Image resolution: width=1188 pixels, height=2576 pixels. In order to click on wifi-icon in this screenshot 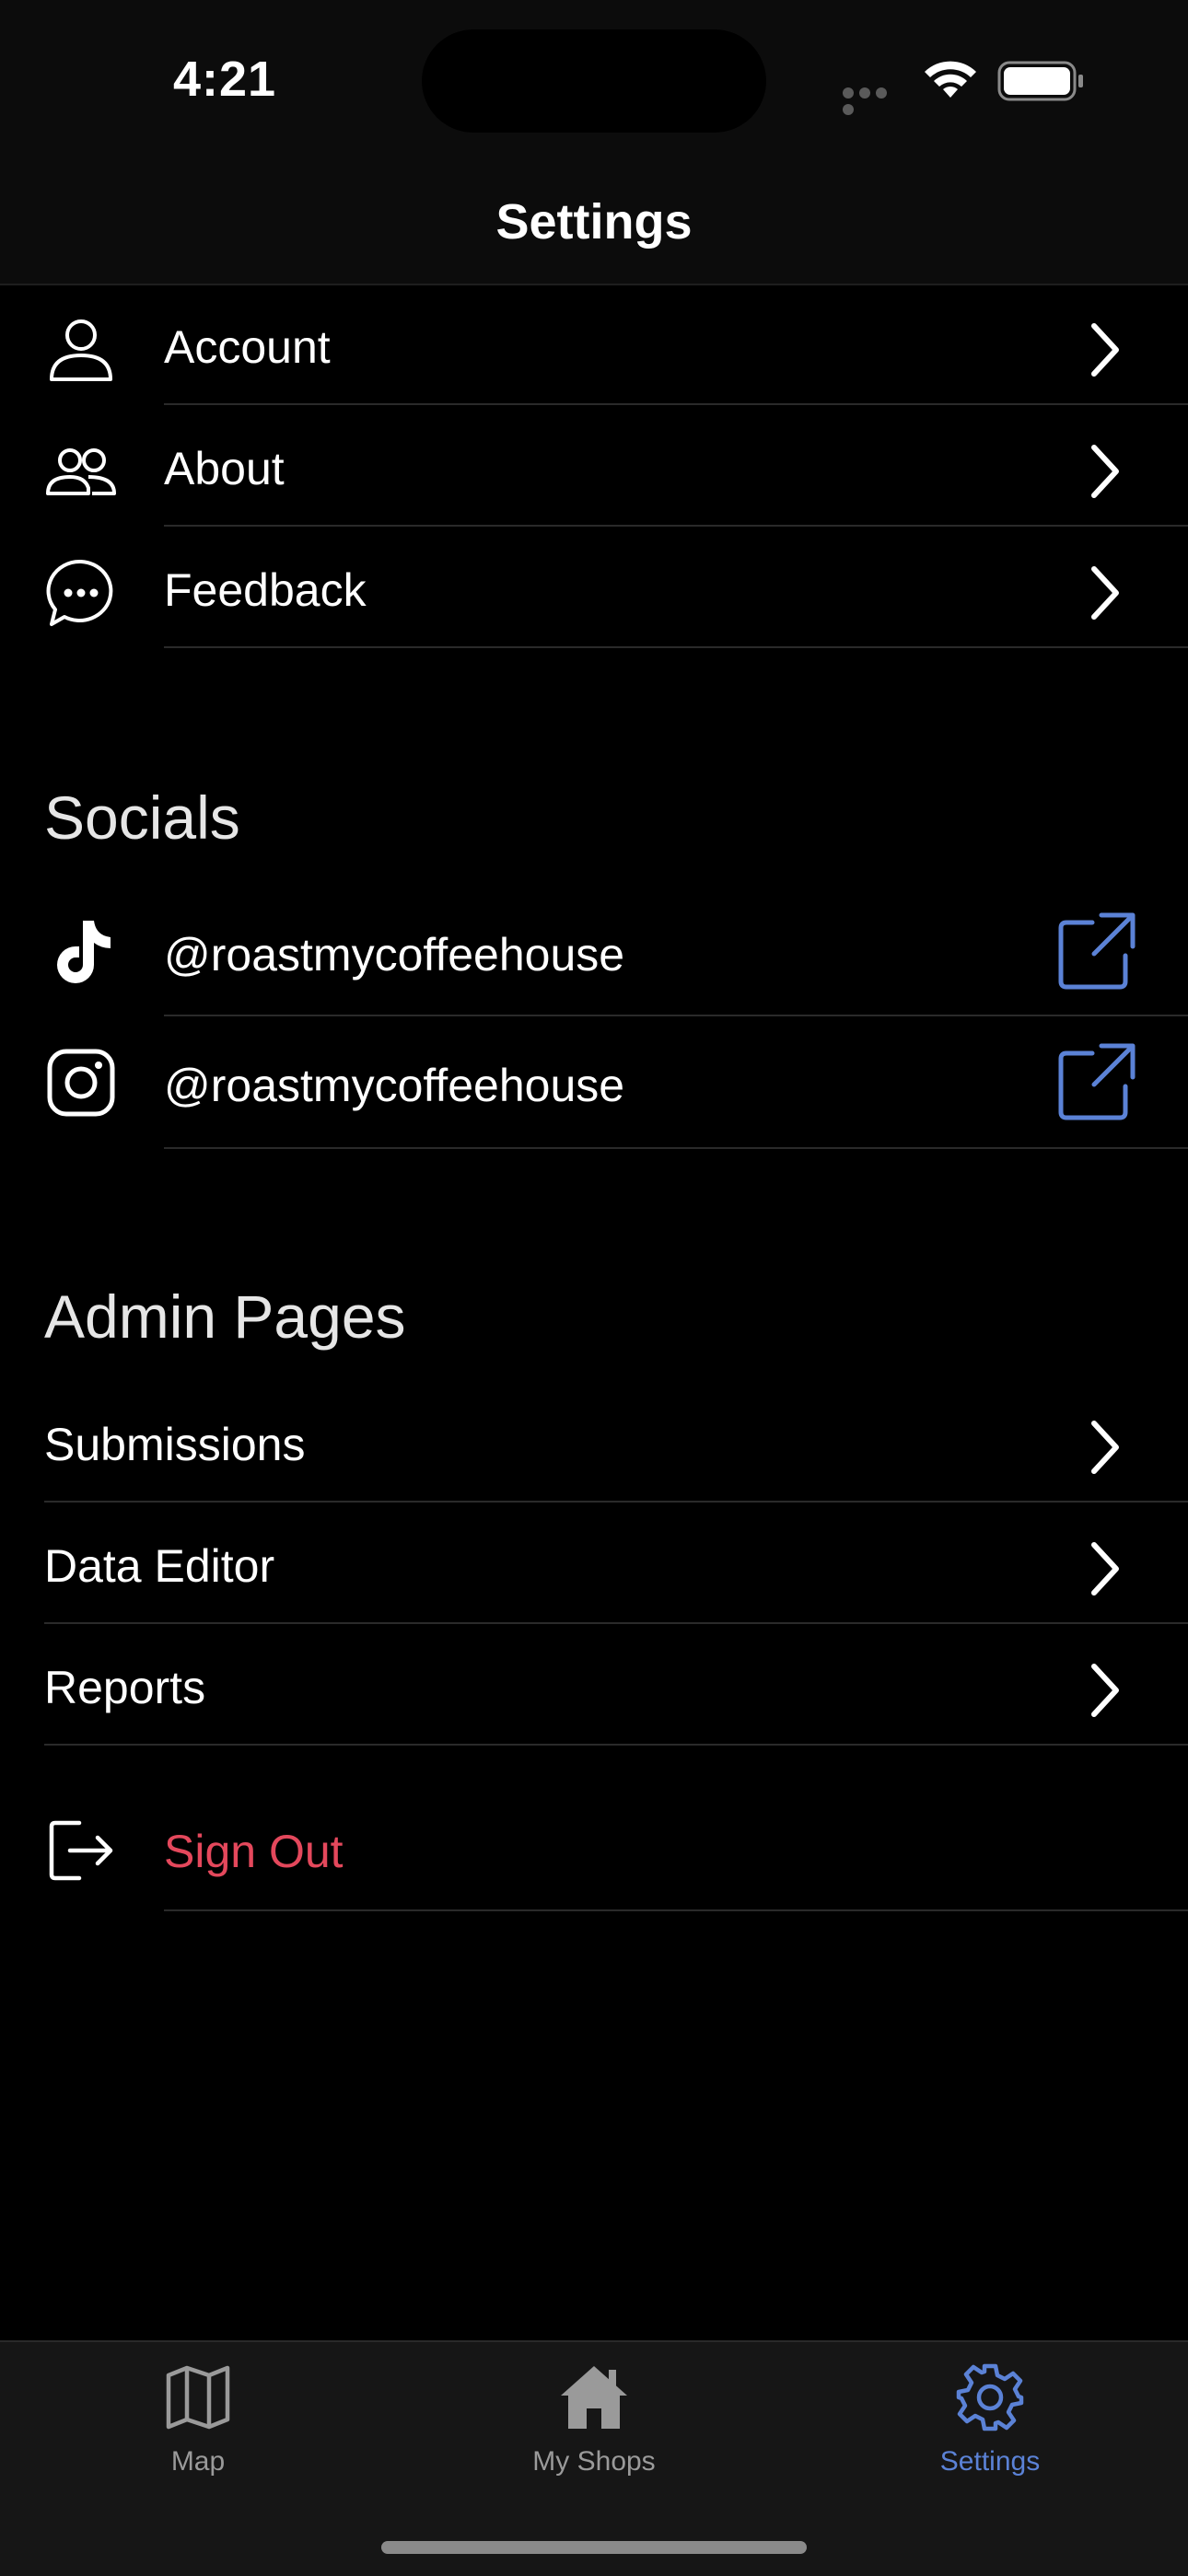, I will do `click(951, 79)`.